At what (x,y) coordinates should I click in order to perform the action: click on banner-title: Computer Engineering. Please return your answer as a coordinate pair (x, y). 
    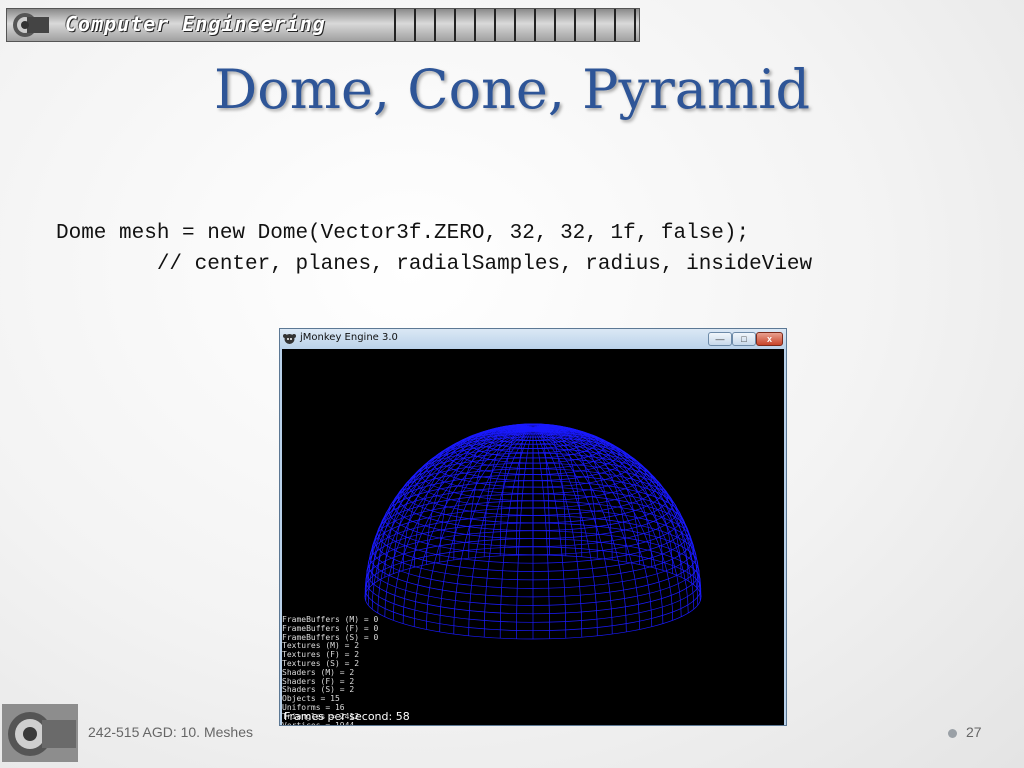
    Looking at the image, I should click on (195, 24).